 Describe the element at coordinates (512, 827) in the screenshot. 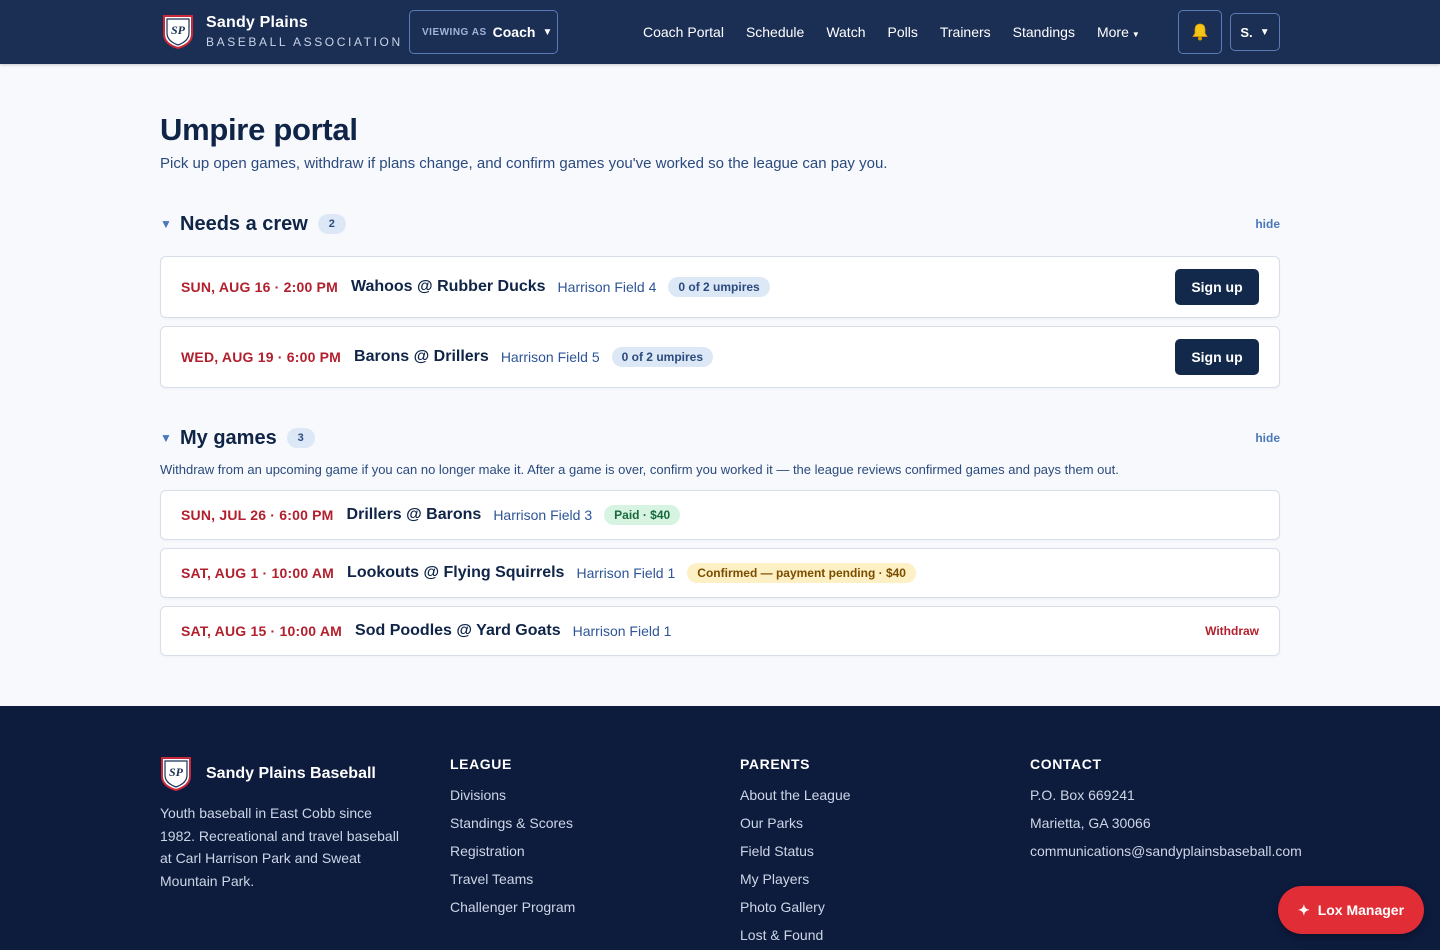

I see `footer-link: Standings & Scores` at that location.